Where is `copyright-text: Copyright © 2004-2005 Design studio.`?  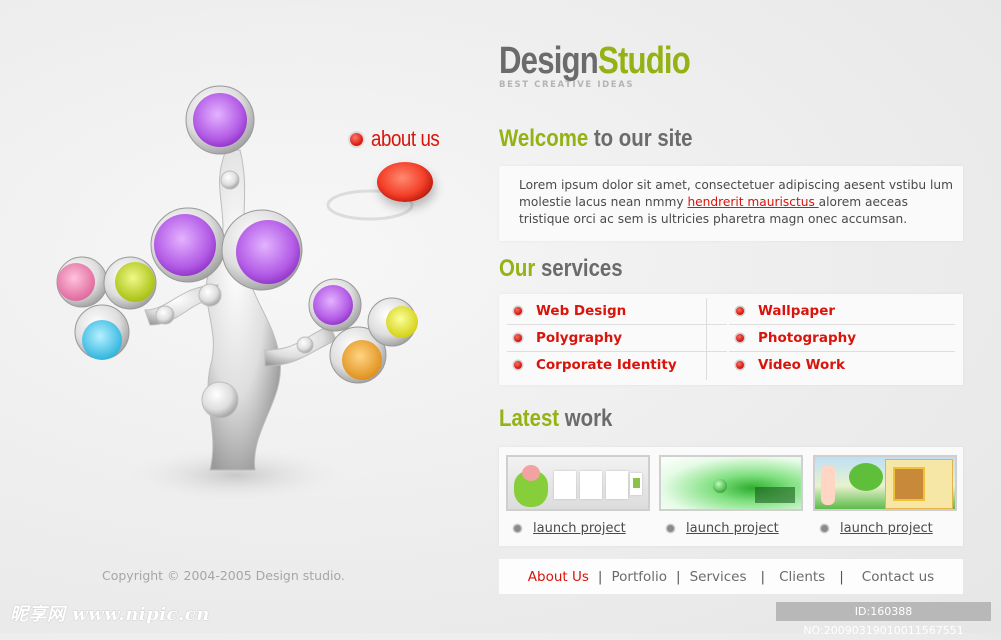
copyright-text: Copyright © 2004-2005 Design studio. is located at coordinates (223, 575).